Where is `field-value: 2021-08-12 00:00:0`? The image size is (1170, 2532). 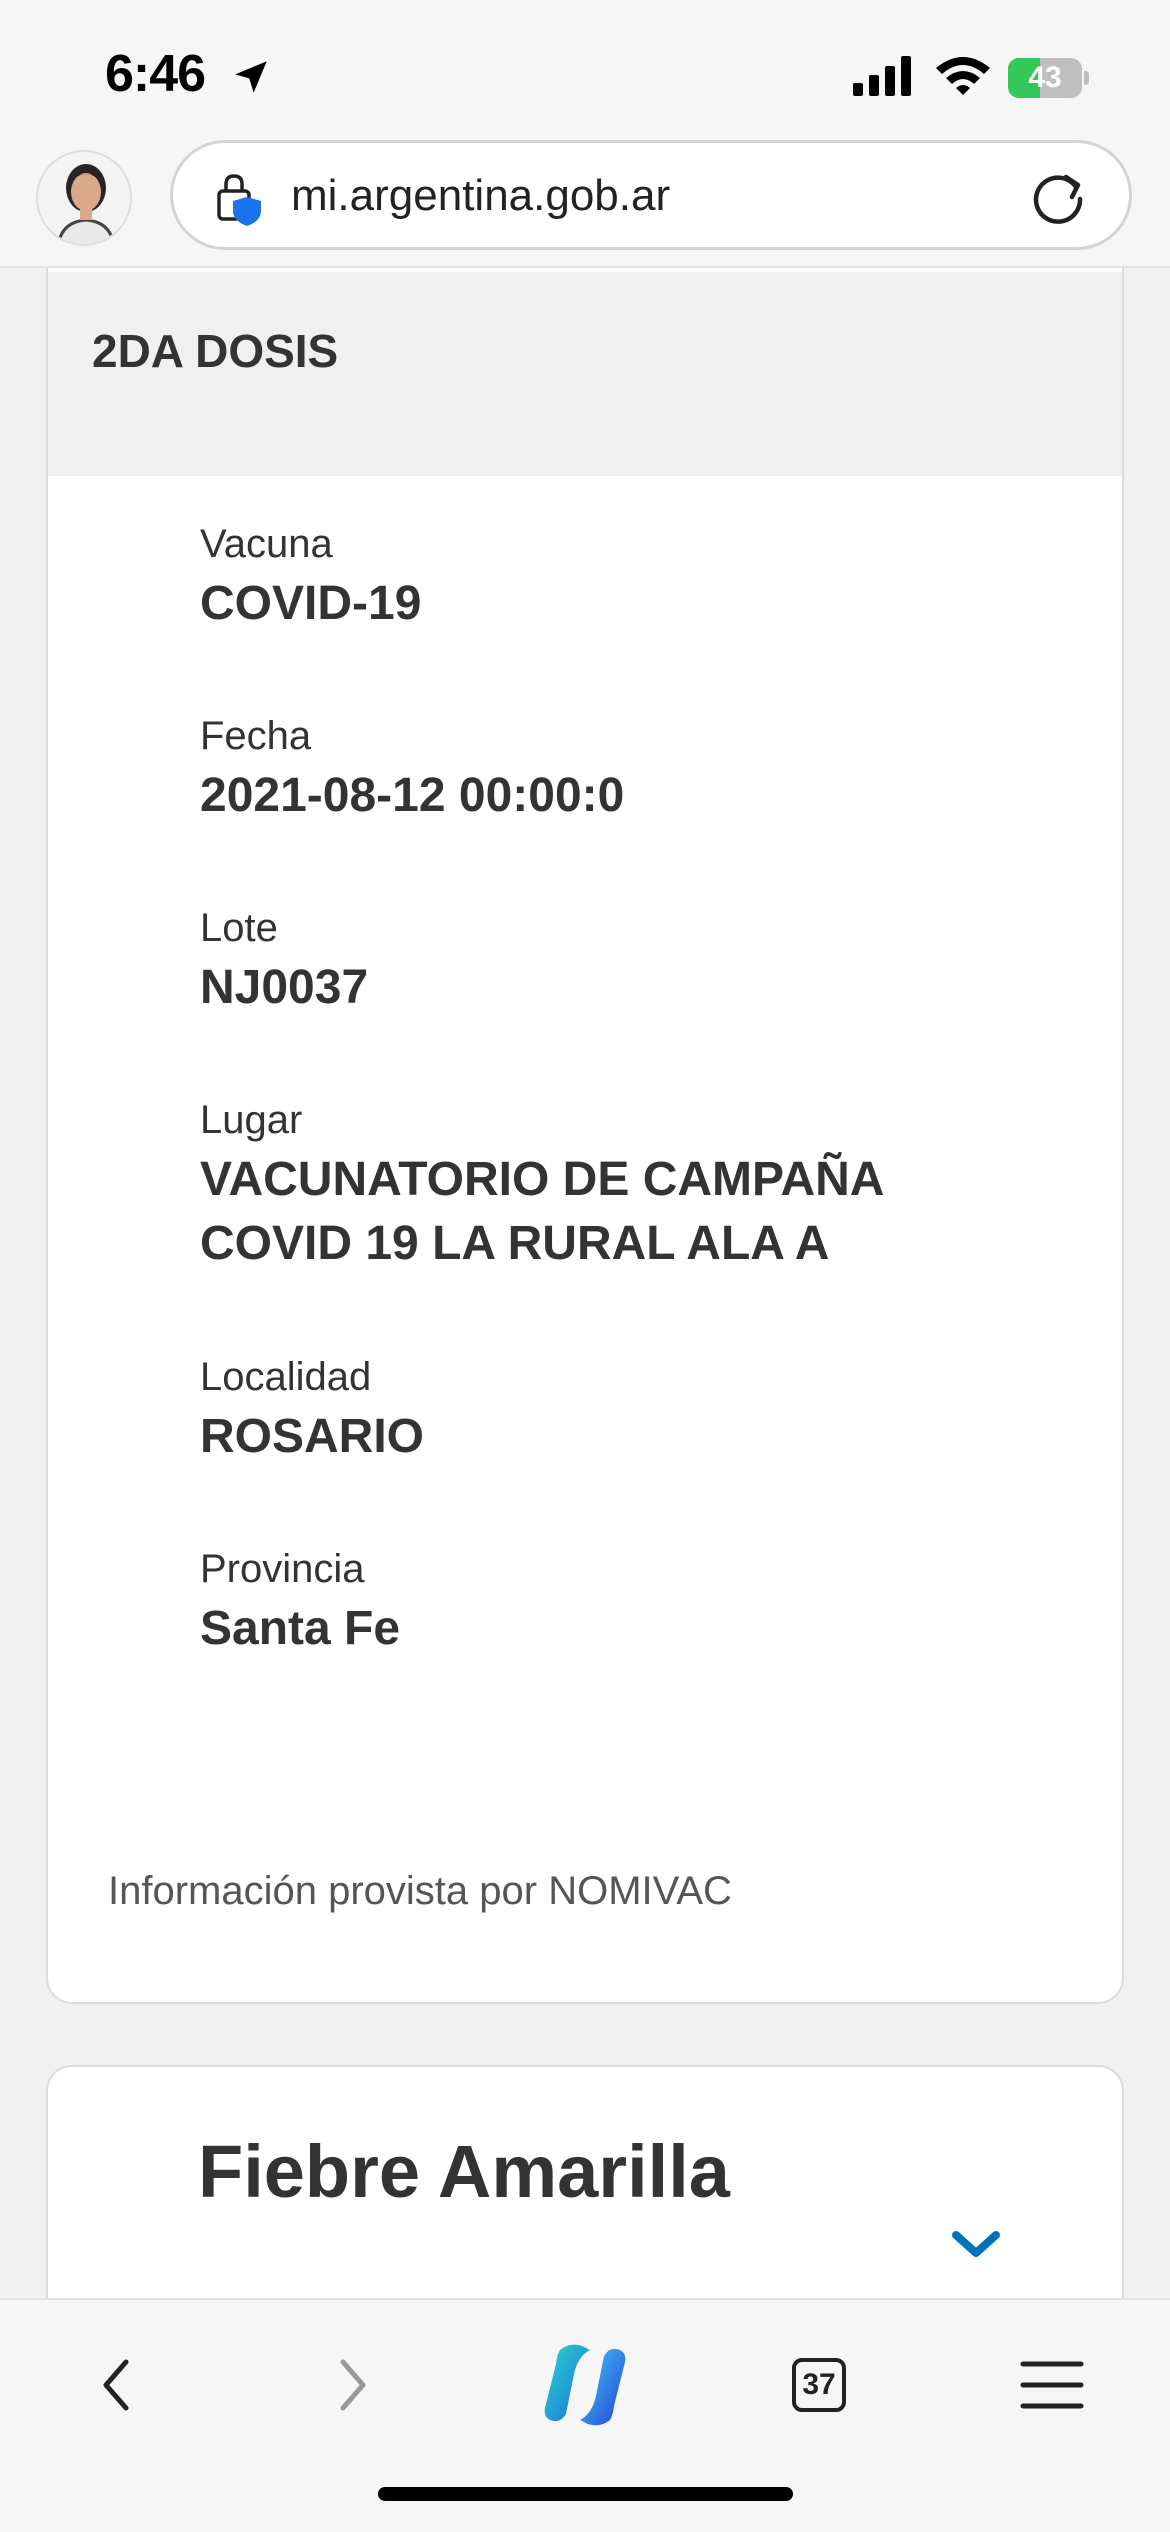 field-value: 2021-08-12 00:00:0 is located at coordinates (412, 795).